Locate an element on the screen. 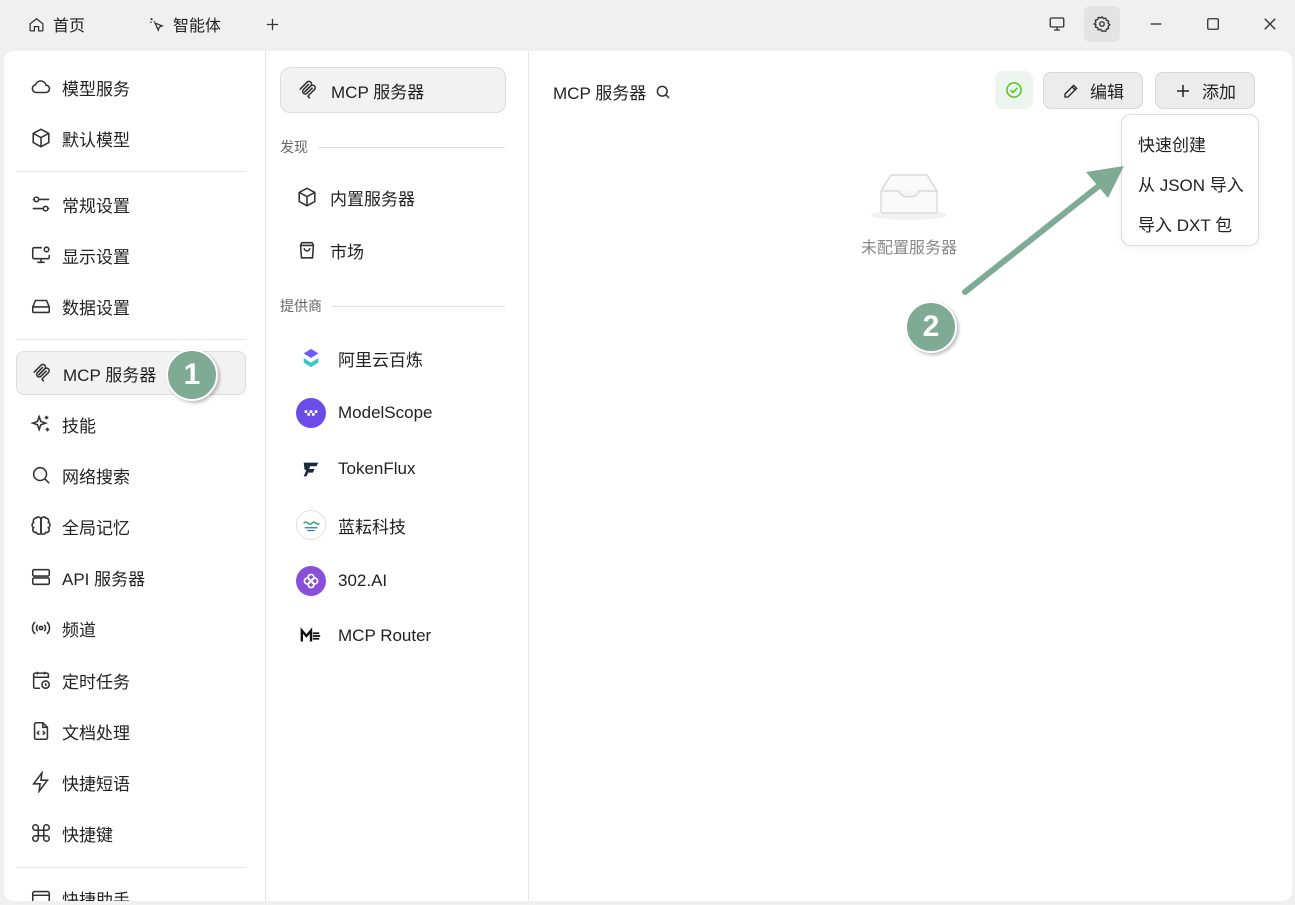 The image size is (1295, 905). close-button is located at coordinates (1270, 24).